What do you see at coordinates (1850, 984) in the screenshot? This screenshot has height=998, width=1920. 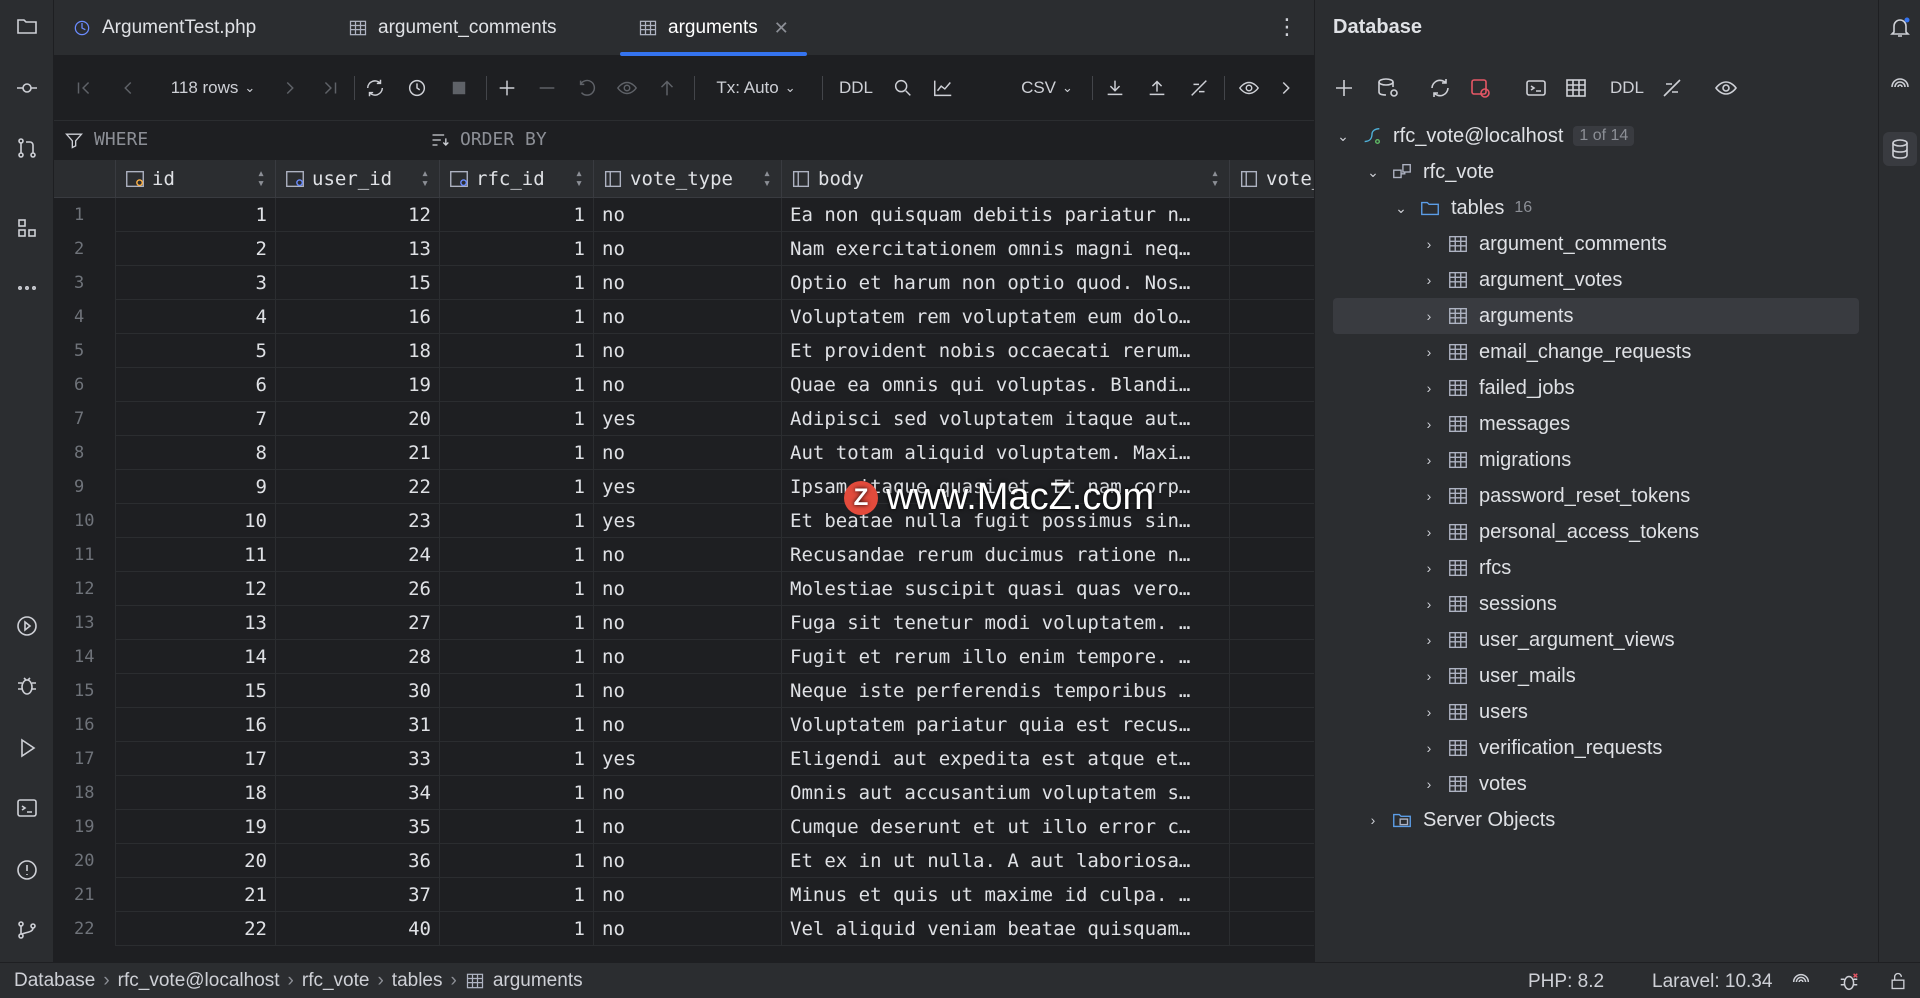 I see `bug-report-icon` at bounding box center [1850, 984].